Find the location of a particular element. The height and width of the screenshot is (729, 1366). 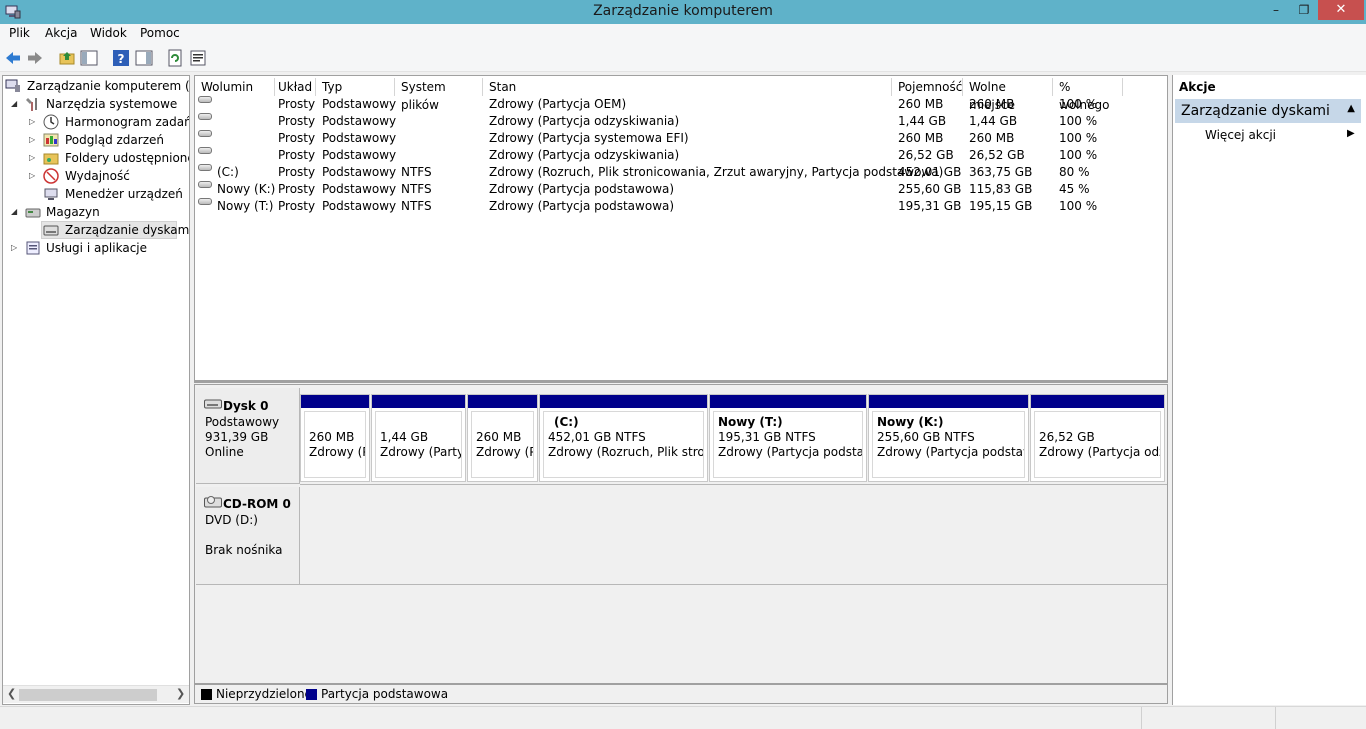

legend-primary: Partycja podstawowa is located at coordinates (385, 694).